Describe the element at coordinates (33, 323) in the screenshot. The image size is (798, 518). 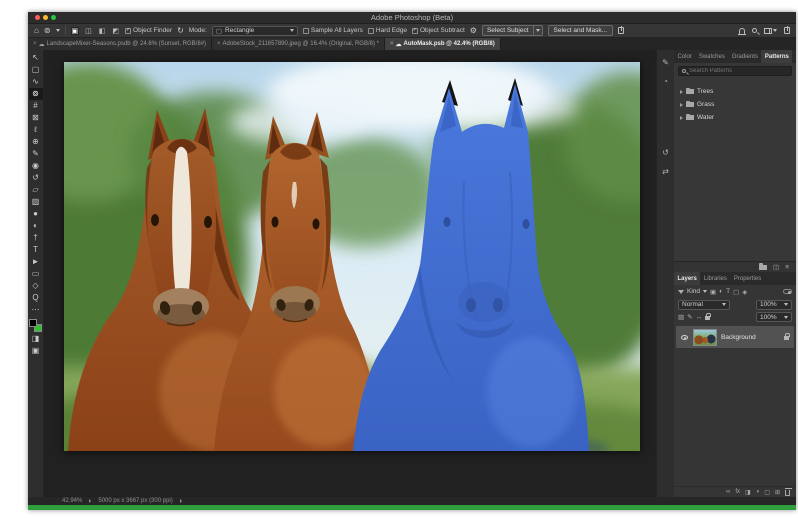
I see `foreground-color-swatch` at that location.